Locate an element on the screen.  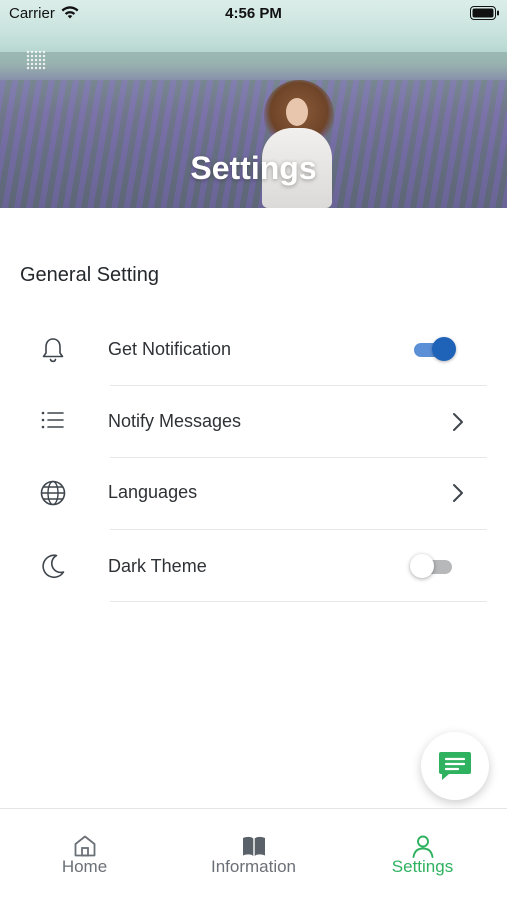
tab-settings: Settings is located at coordinates (422, 854).